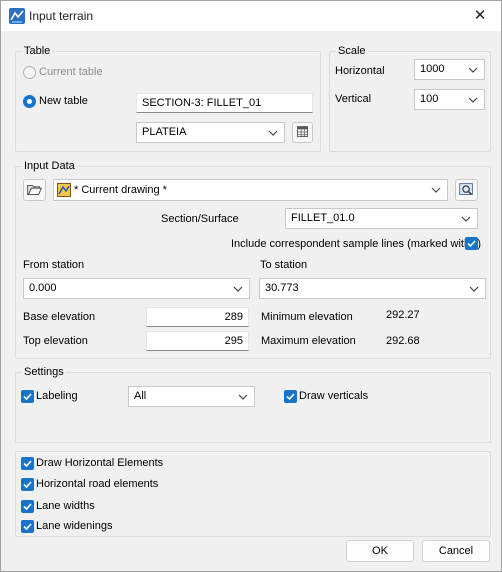 Image resolution: width=502 pixels, height=572 pixels. I want to click on base-elevation-label: Base elevation, so click(59, 317).